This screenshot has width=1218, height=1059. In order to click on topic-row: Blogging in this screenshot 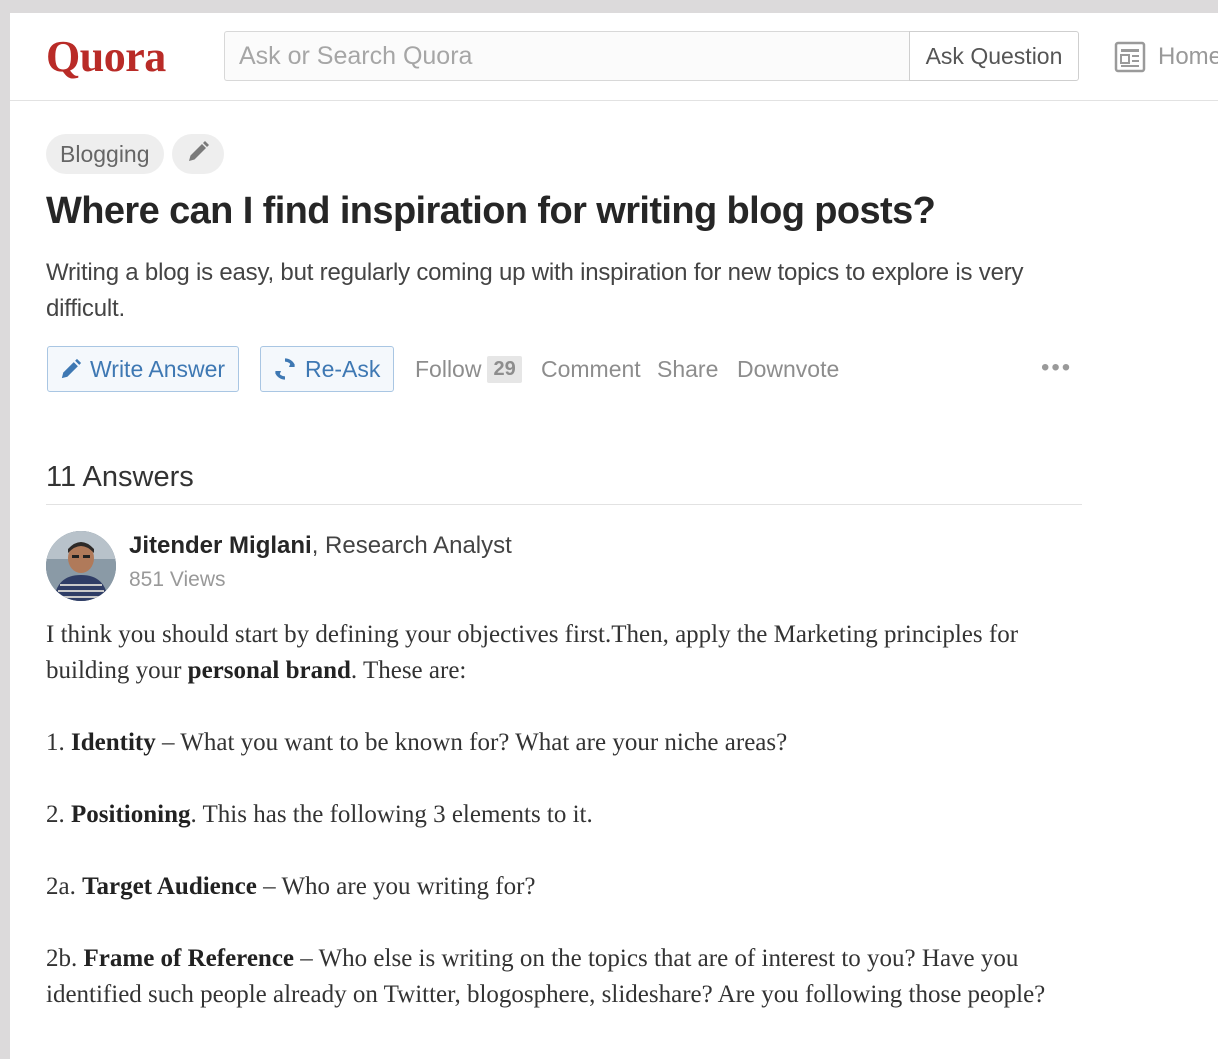, I will do `click(135, 154)`.